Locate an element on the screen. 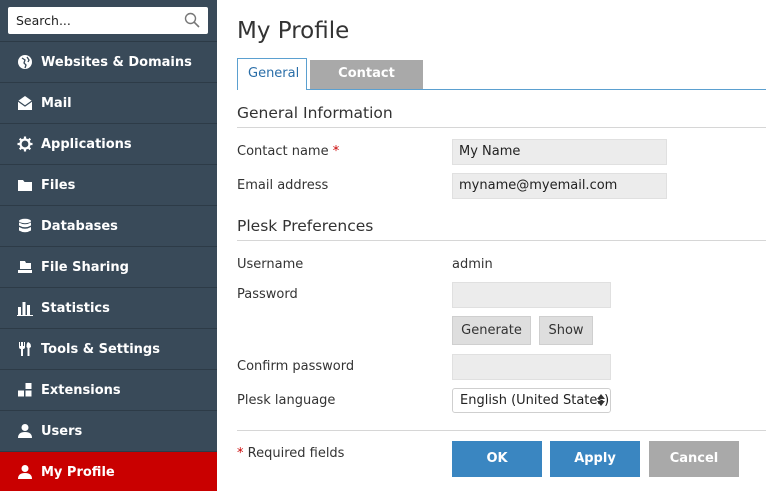 The width and height of the screenshot is (766, 491). search-input is located at coordinates (108, 20).